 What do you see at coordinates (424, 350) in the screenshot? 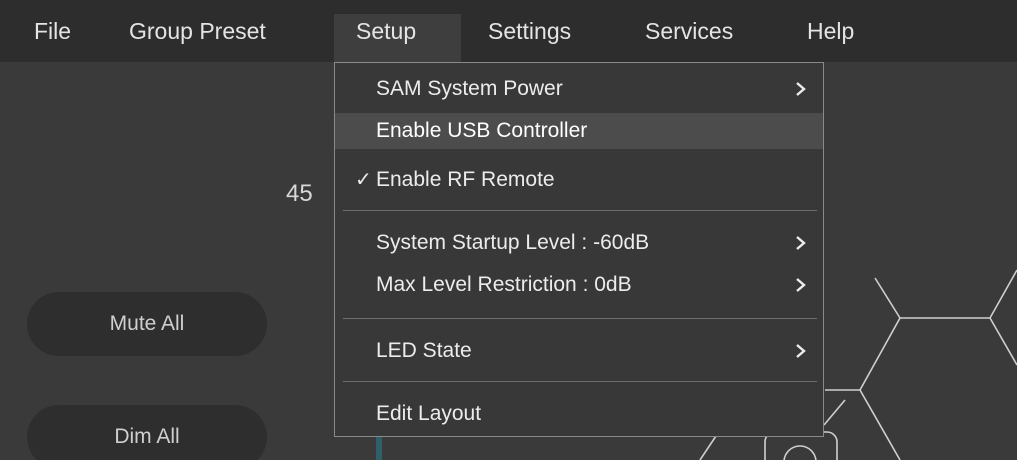
I see `menu-item-label: LED State` at bounding box center [424, 350].